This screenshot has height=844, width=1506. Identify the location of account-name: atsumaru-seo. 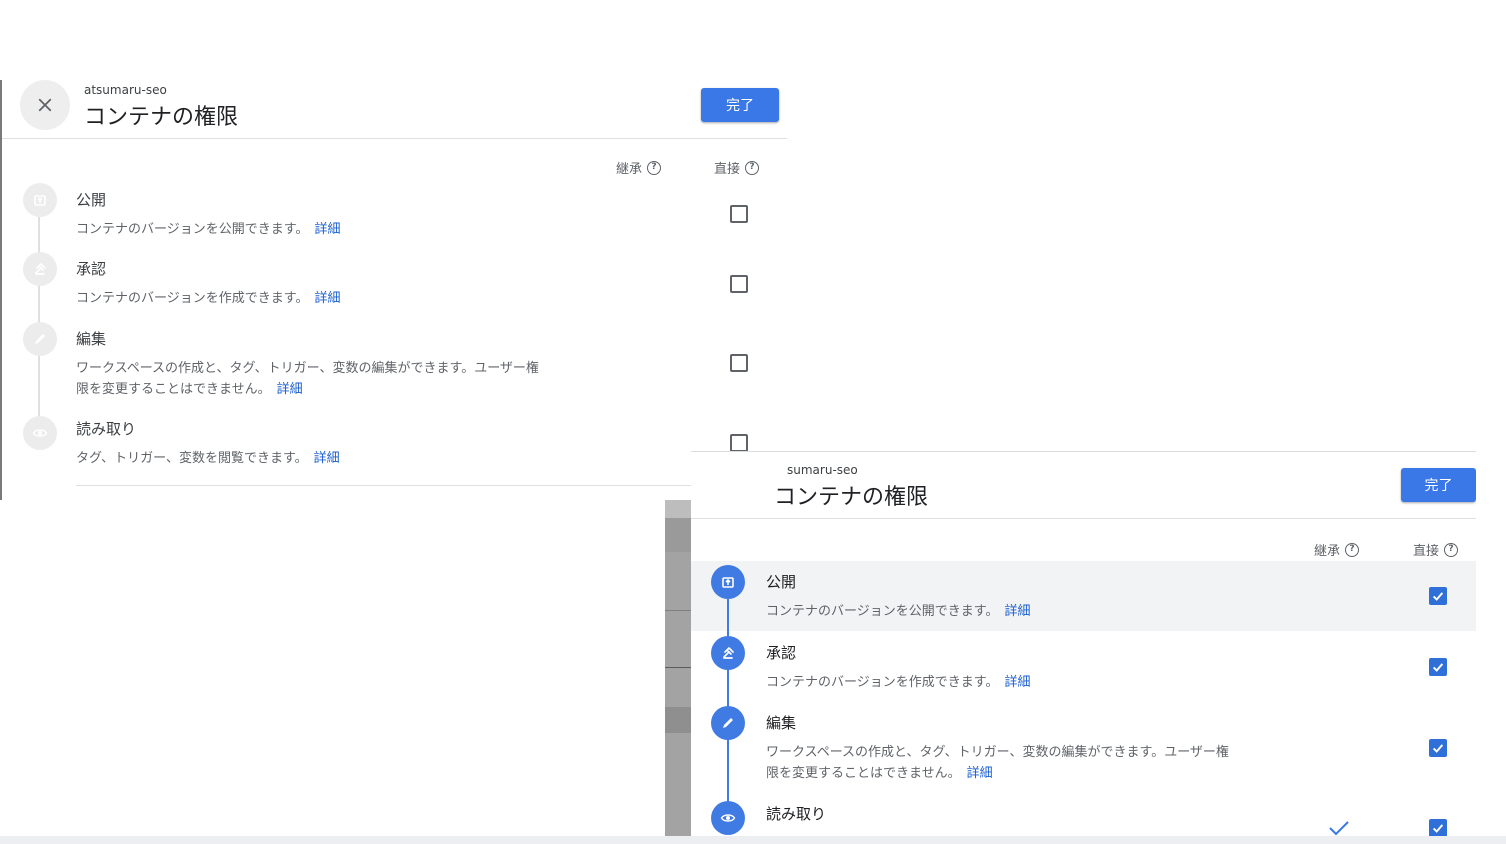
(125, 90).